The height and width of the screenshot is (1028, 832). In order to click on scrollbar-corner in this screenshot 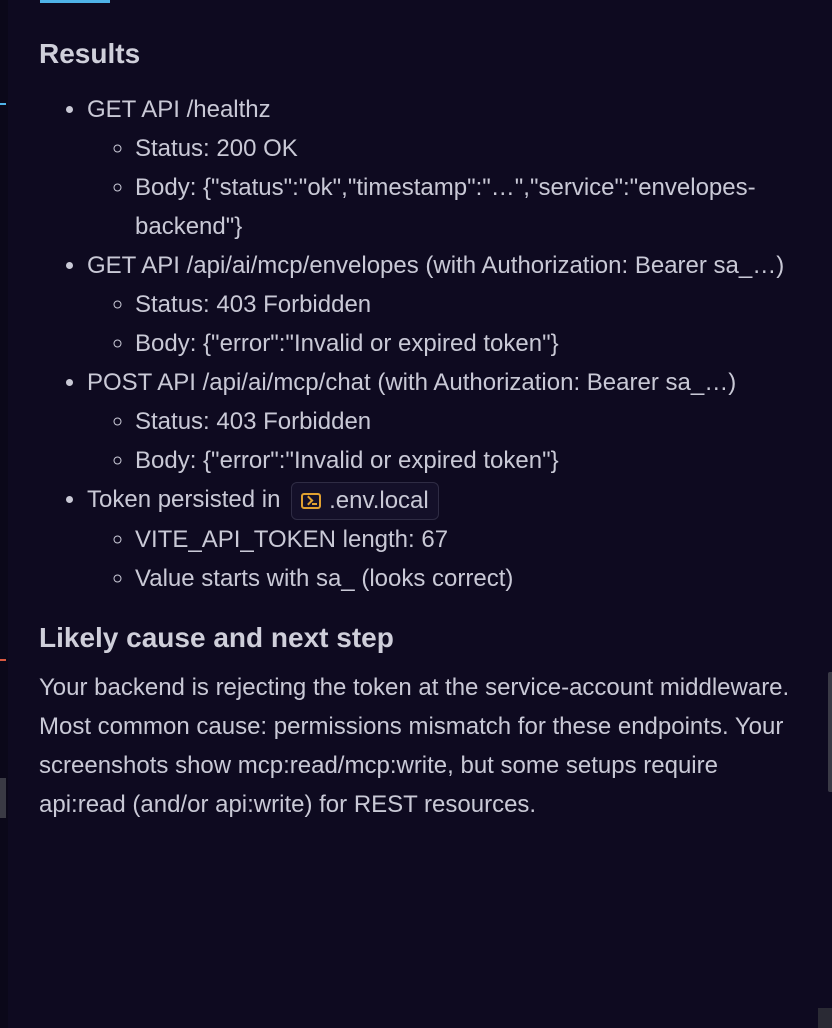, I will do `click(825, 1018)`.